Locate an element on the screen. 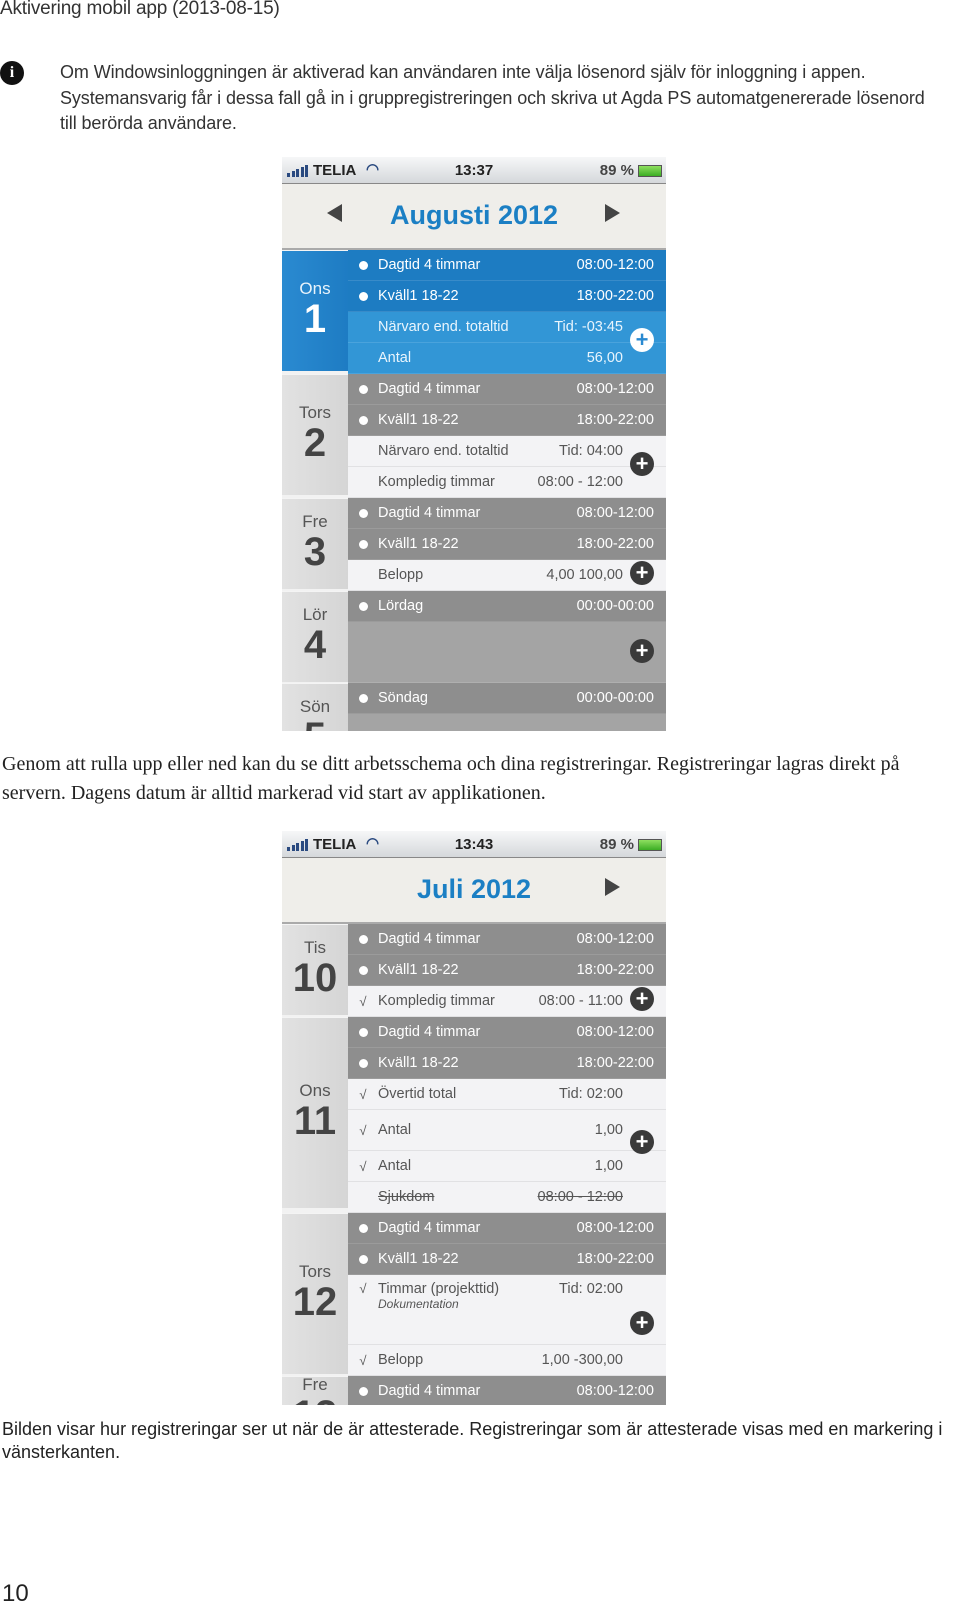 The image size is (960, 1615). day-label: Sön5 is located at coordinates (315, 707).